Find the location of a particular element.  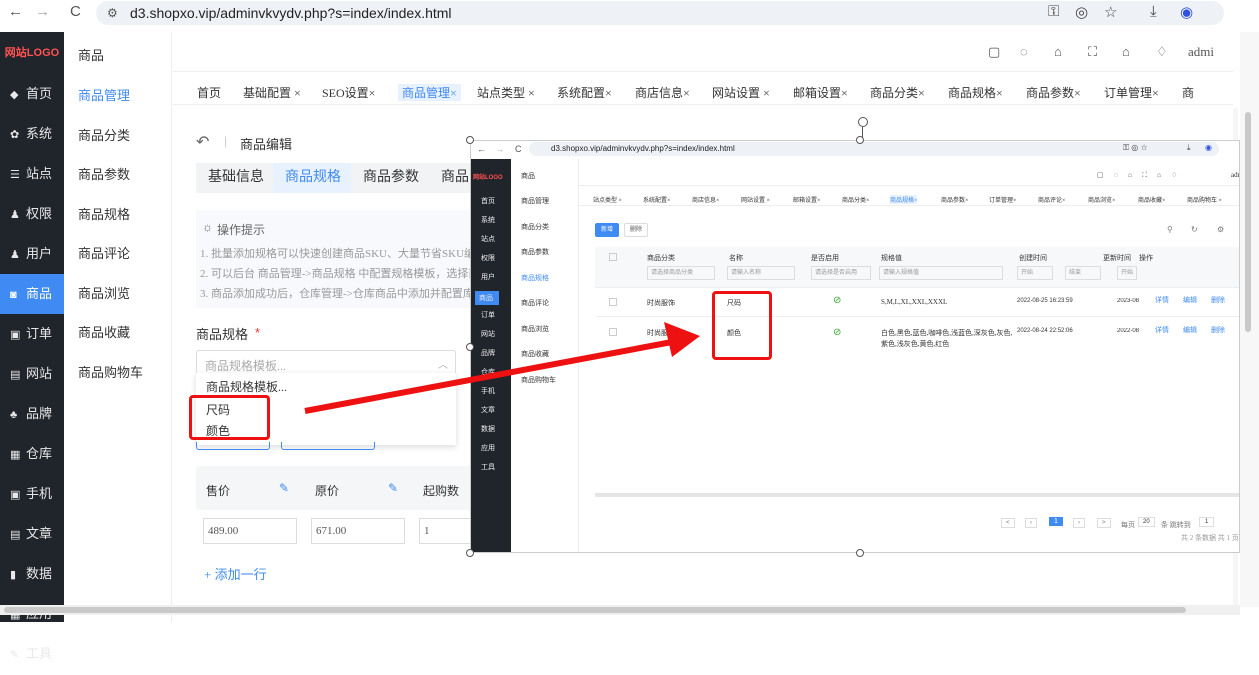

sidebar-item: ✎ 工具 is located at coordinates (32, 654).